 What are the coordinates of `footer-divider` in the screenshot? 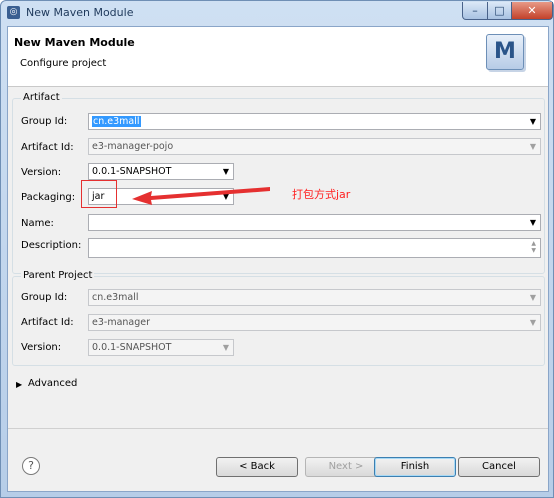 It's located at (278, 428).